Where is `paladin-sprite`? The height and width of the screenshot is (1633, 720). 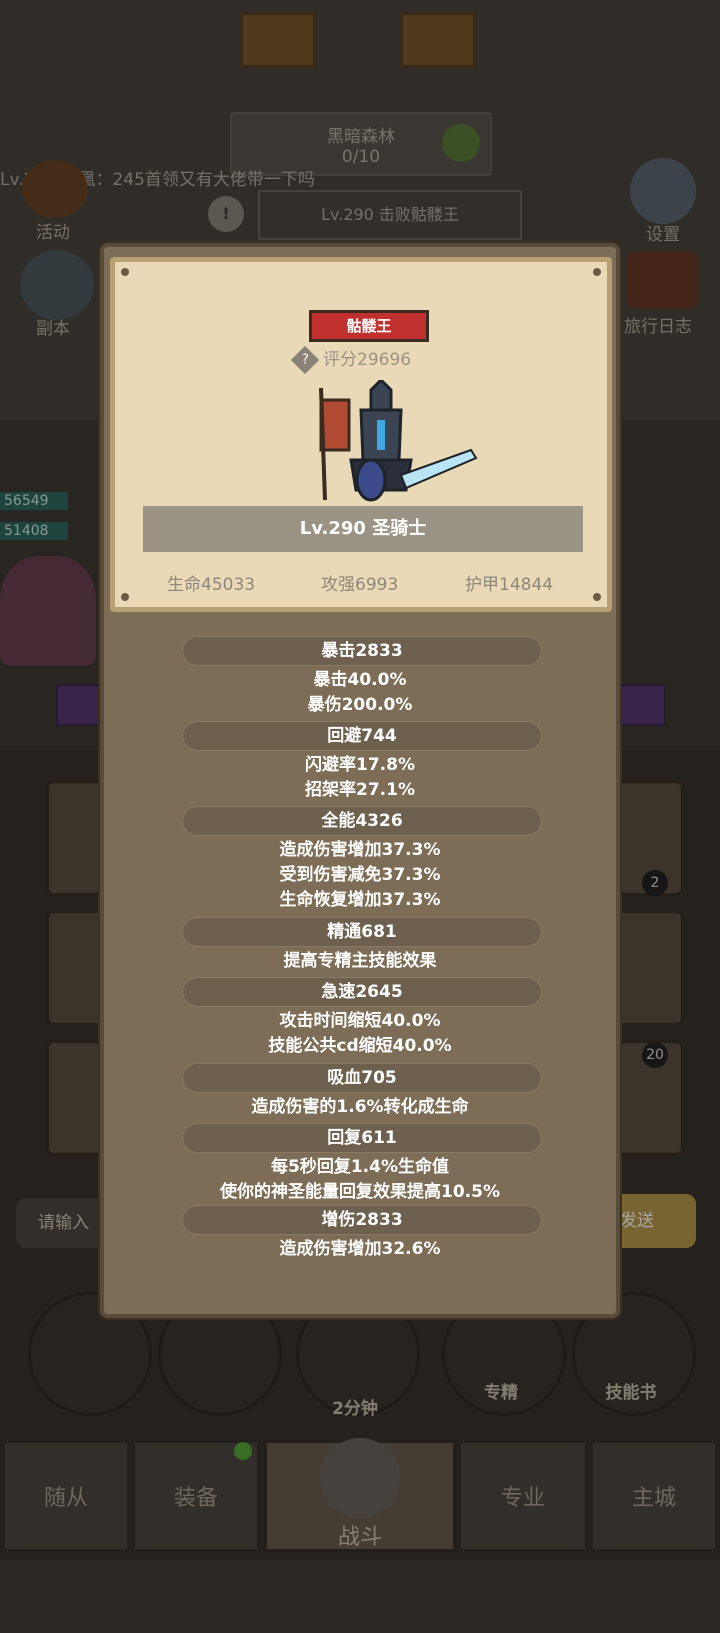 paladin-sprite is located at coordinates (396, 443).